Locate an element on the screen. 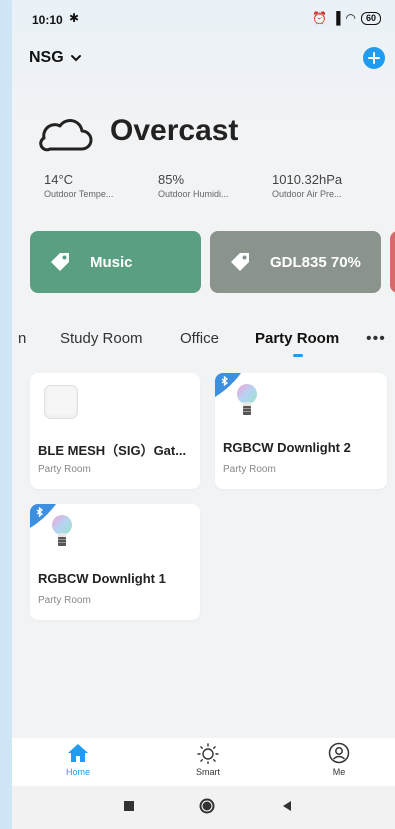 The height and width of the screenshot is (829, 395). recents-icon is located at coordinates (129, 806).